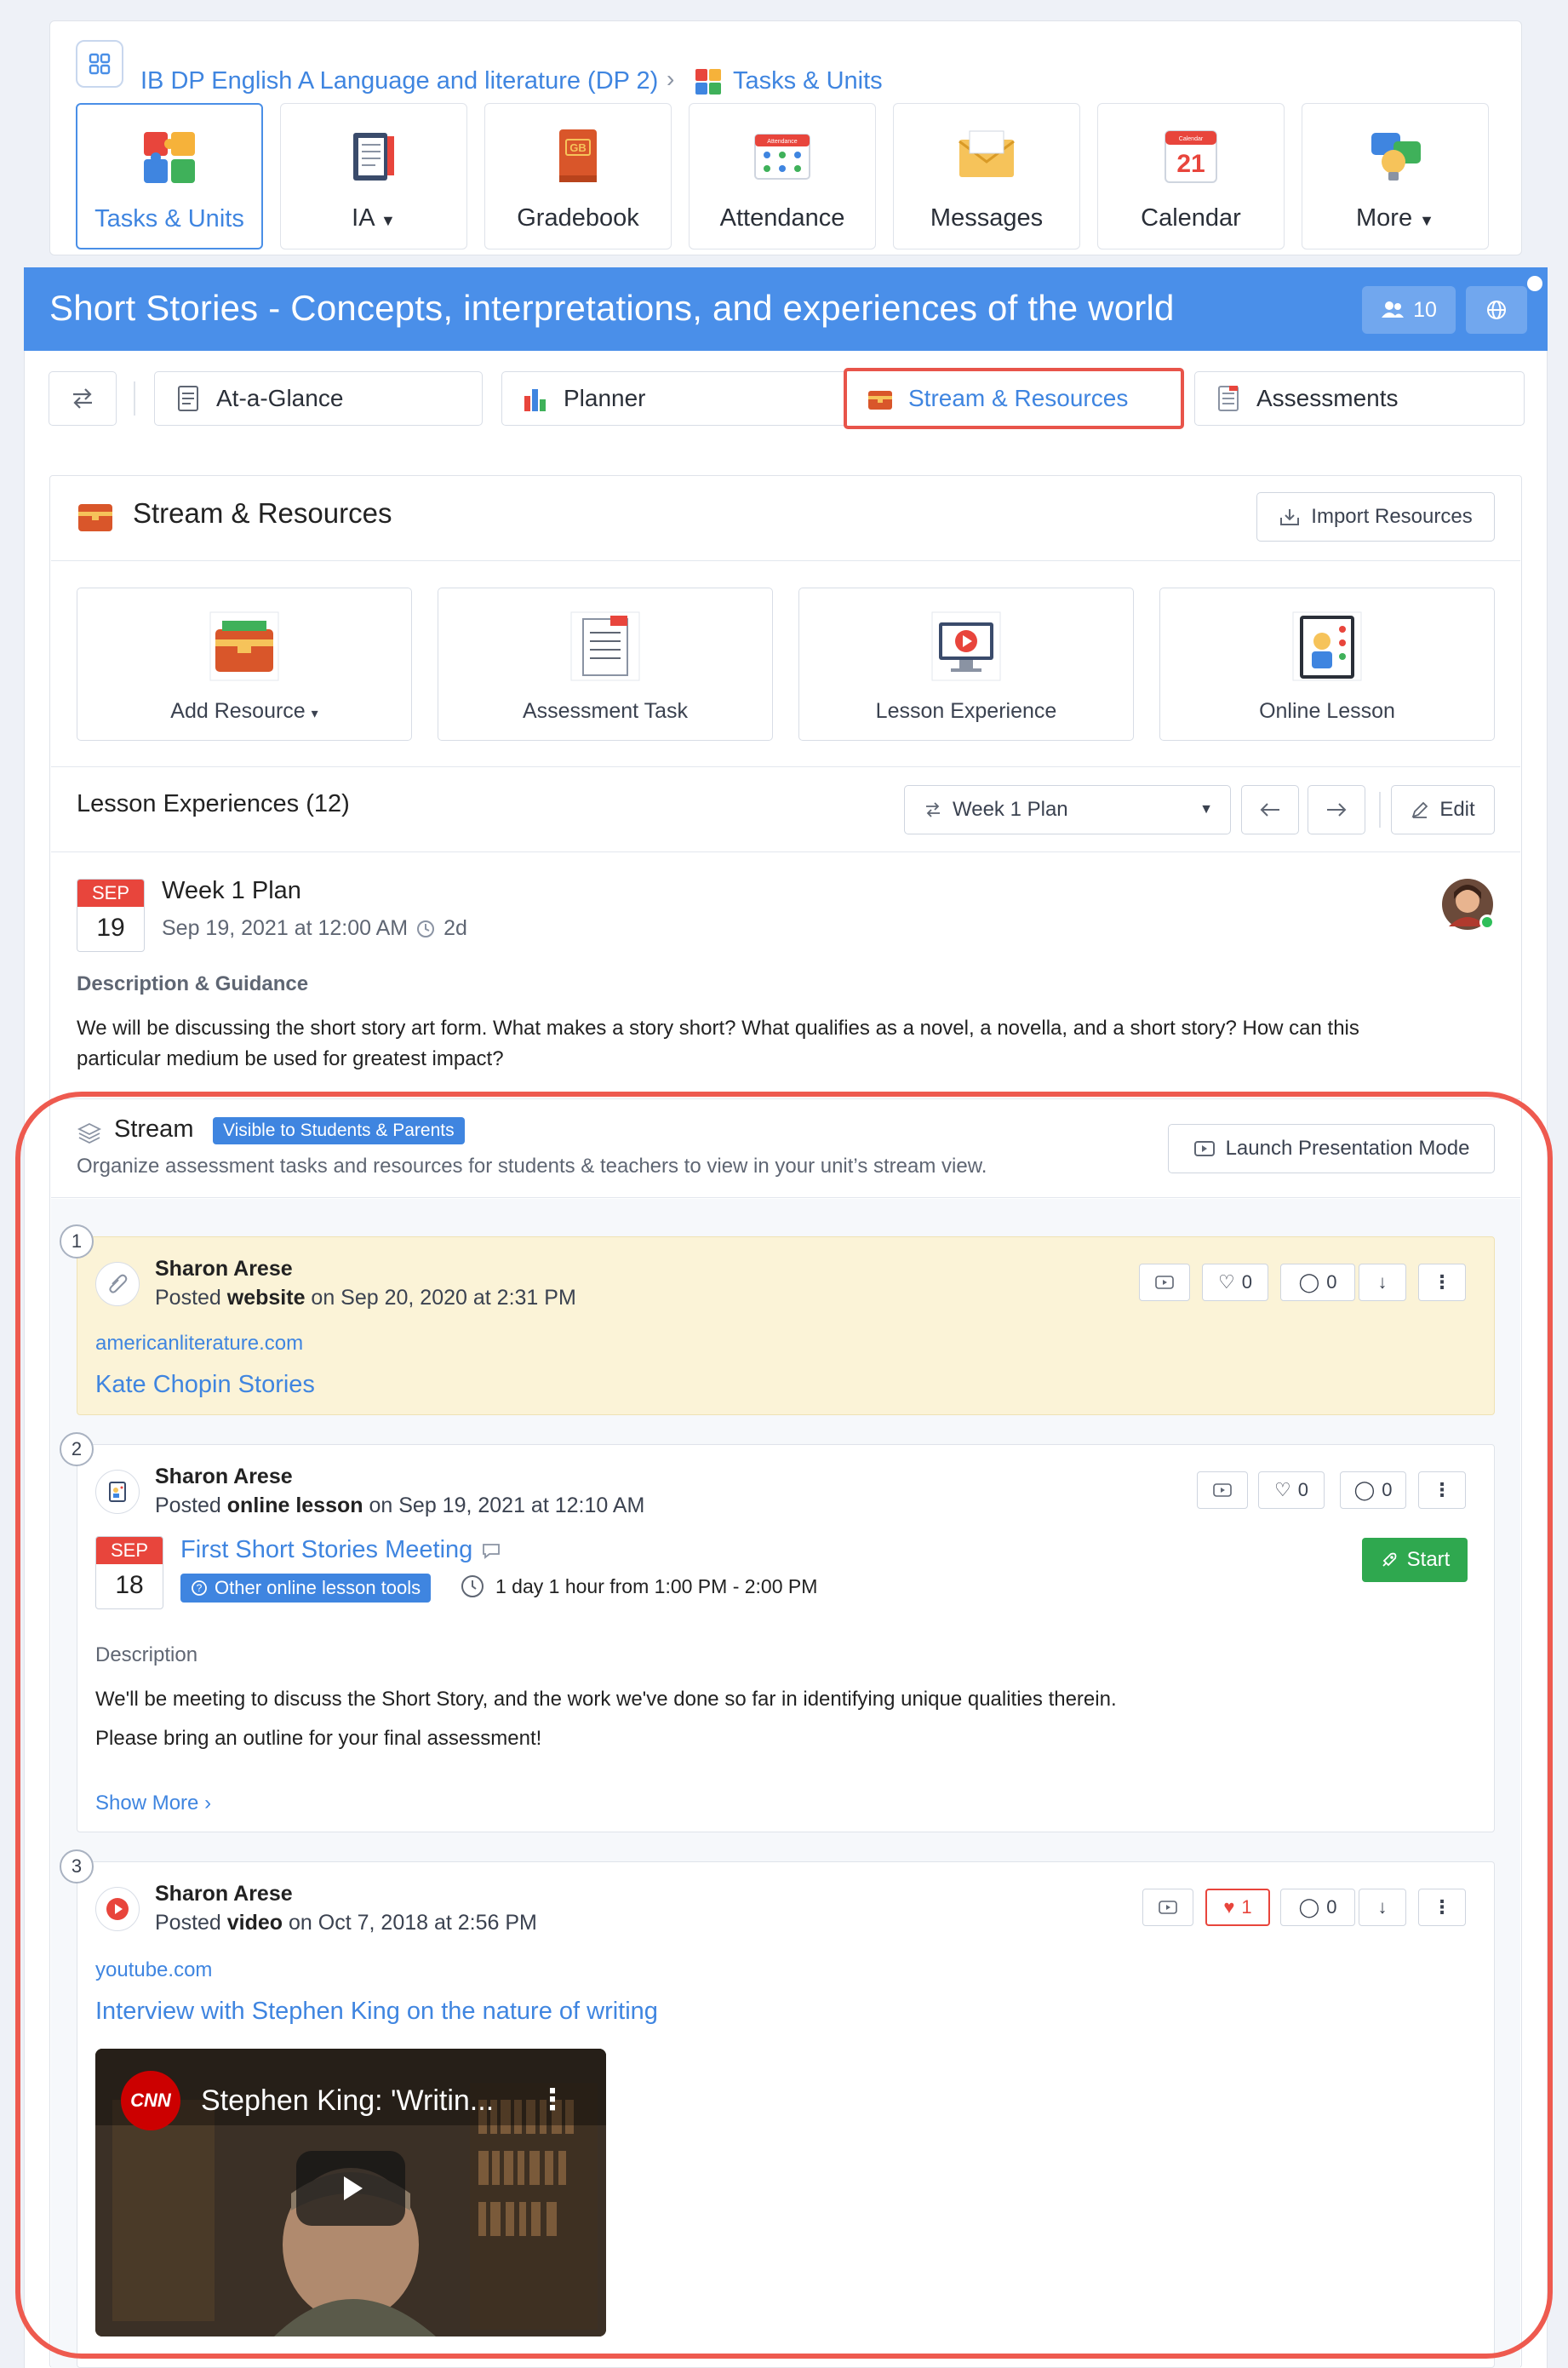 Image resolution: width=1568 pixels, height=2368 pixels. I want to click on nav-gradebook: GB Gradebook, so click(578, 176).